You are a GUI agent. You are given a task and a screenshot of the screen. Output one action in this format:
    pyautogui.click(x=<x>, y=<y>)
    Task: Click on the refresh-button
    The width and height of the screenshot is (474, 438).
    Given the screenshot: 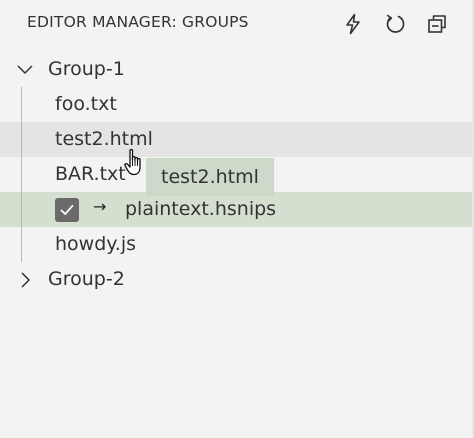 What is the action you would take?
    pyautogui.click(x=395, y=24)
    